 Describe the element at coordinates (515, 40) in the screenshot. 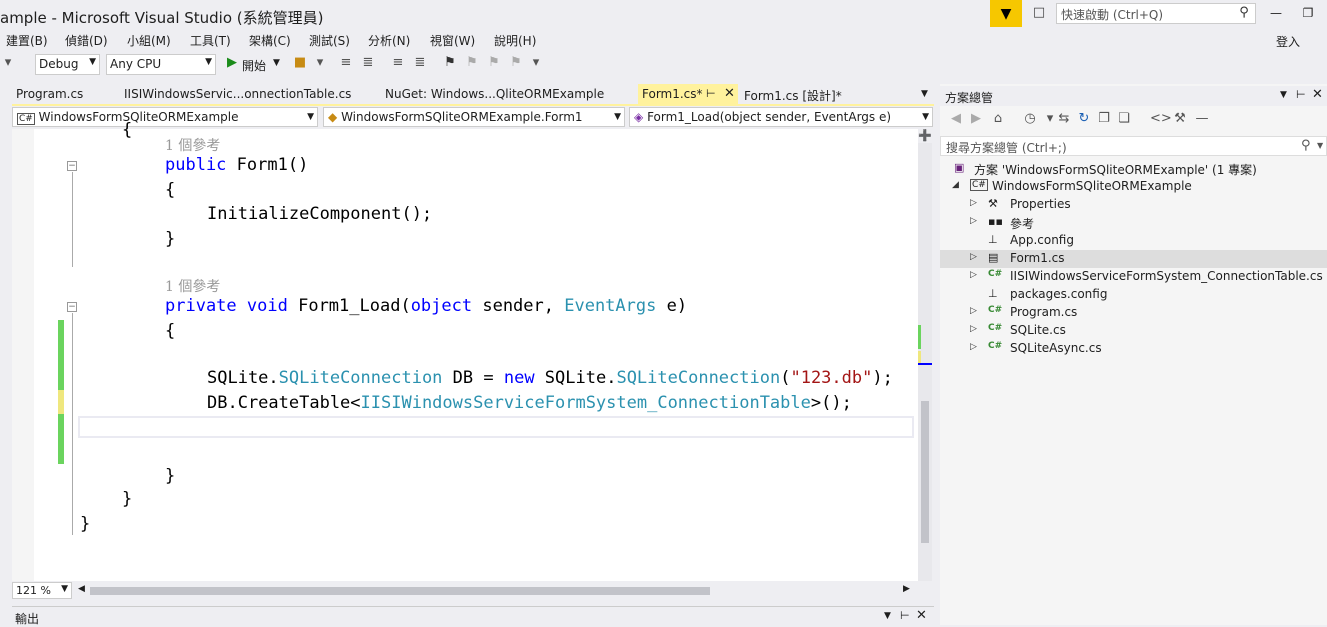

I see `menu-help: 說明(H)` at that location.